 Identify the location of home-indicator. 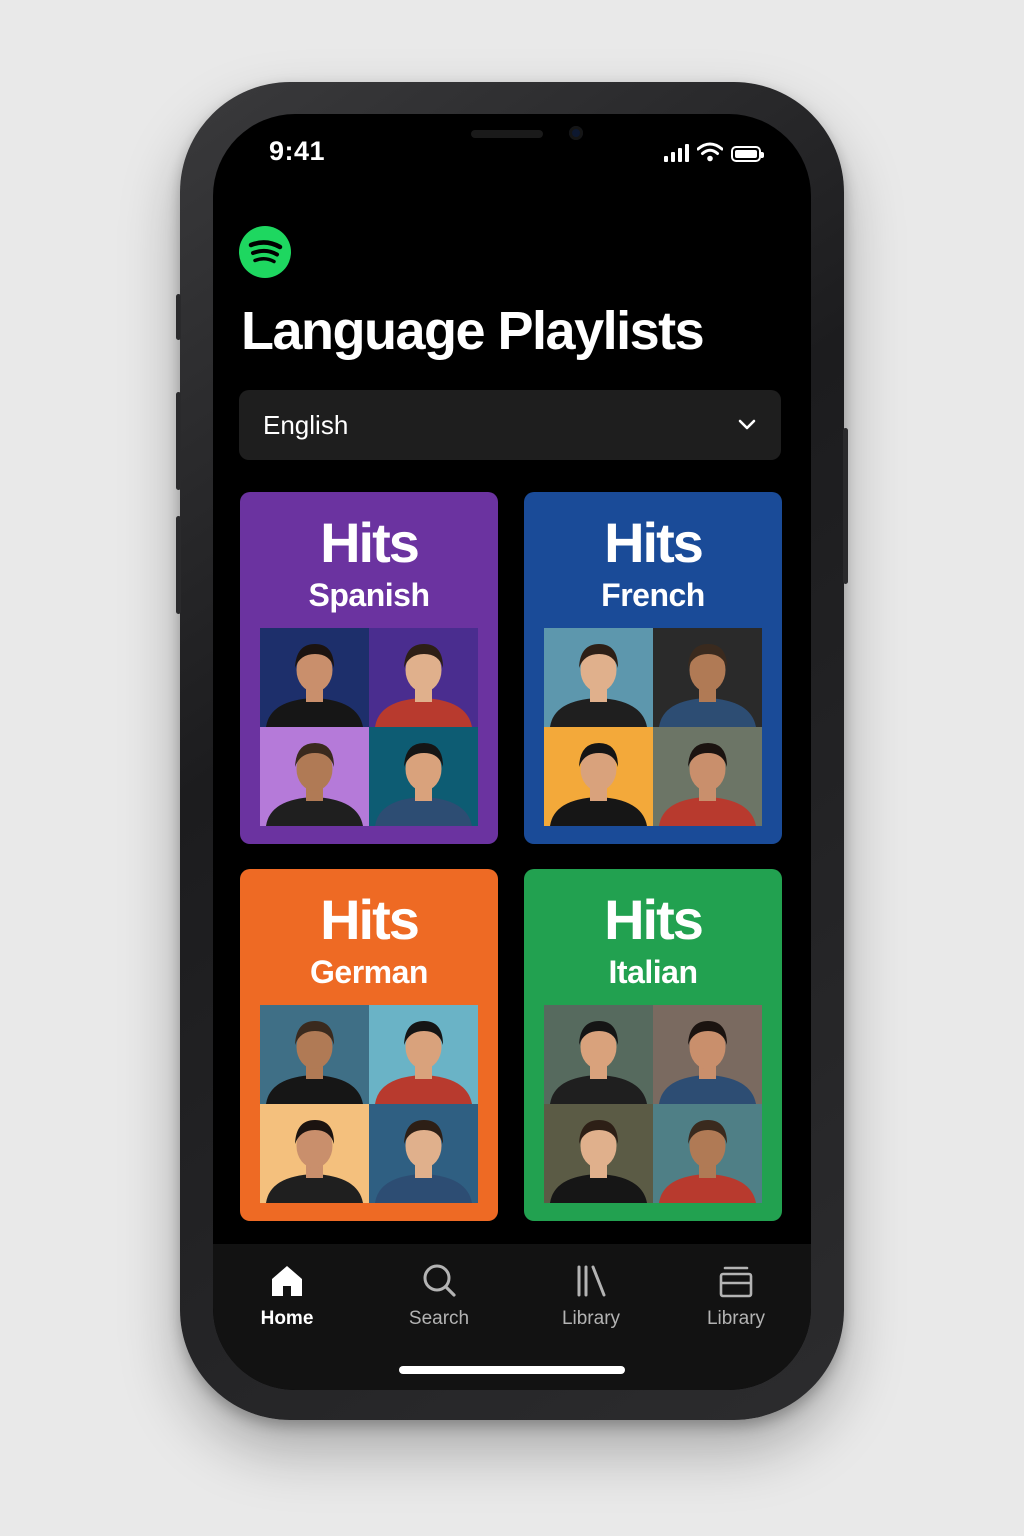
(512, 1370).